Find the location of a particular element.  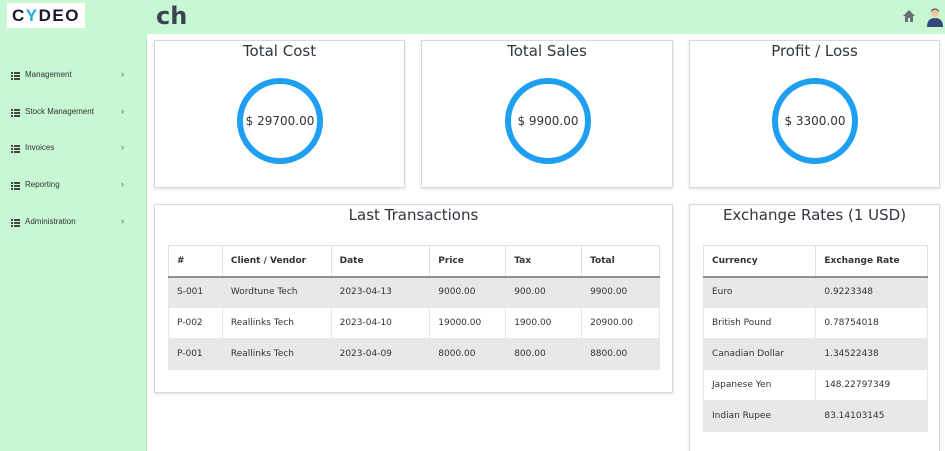

column-header: Tax is located at coordinates (544, 261).